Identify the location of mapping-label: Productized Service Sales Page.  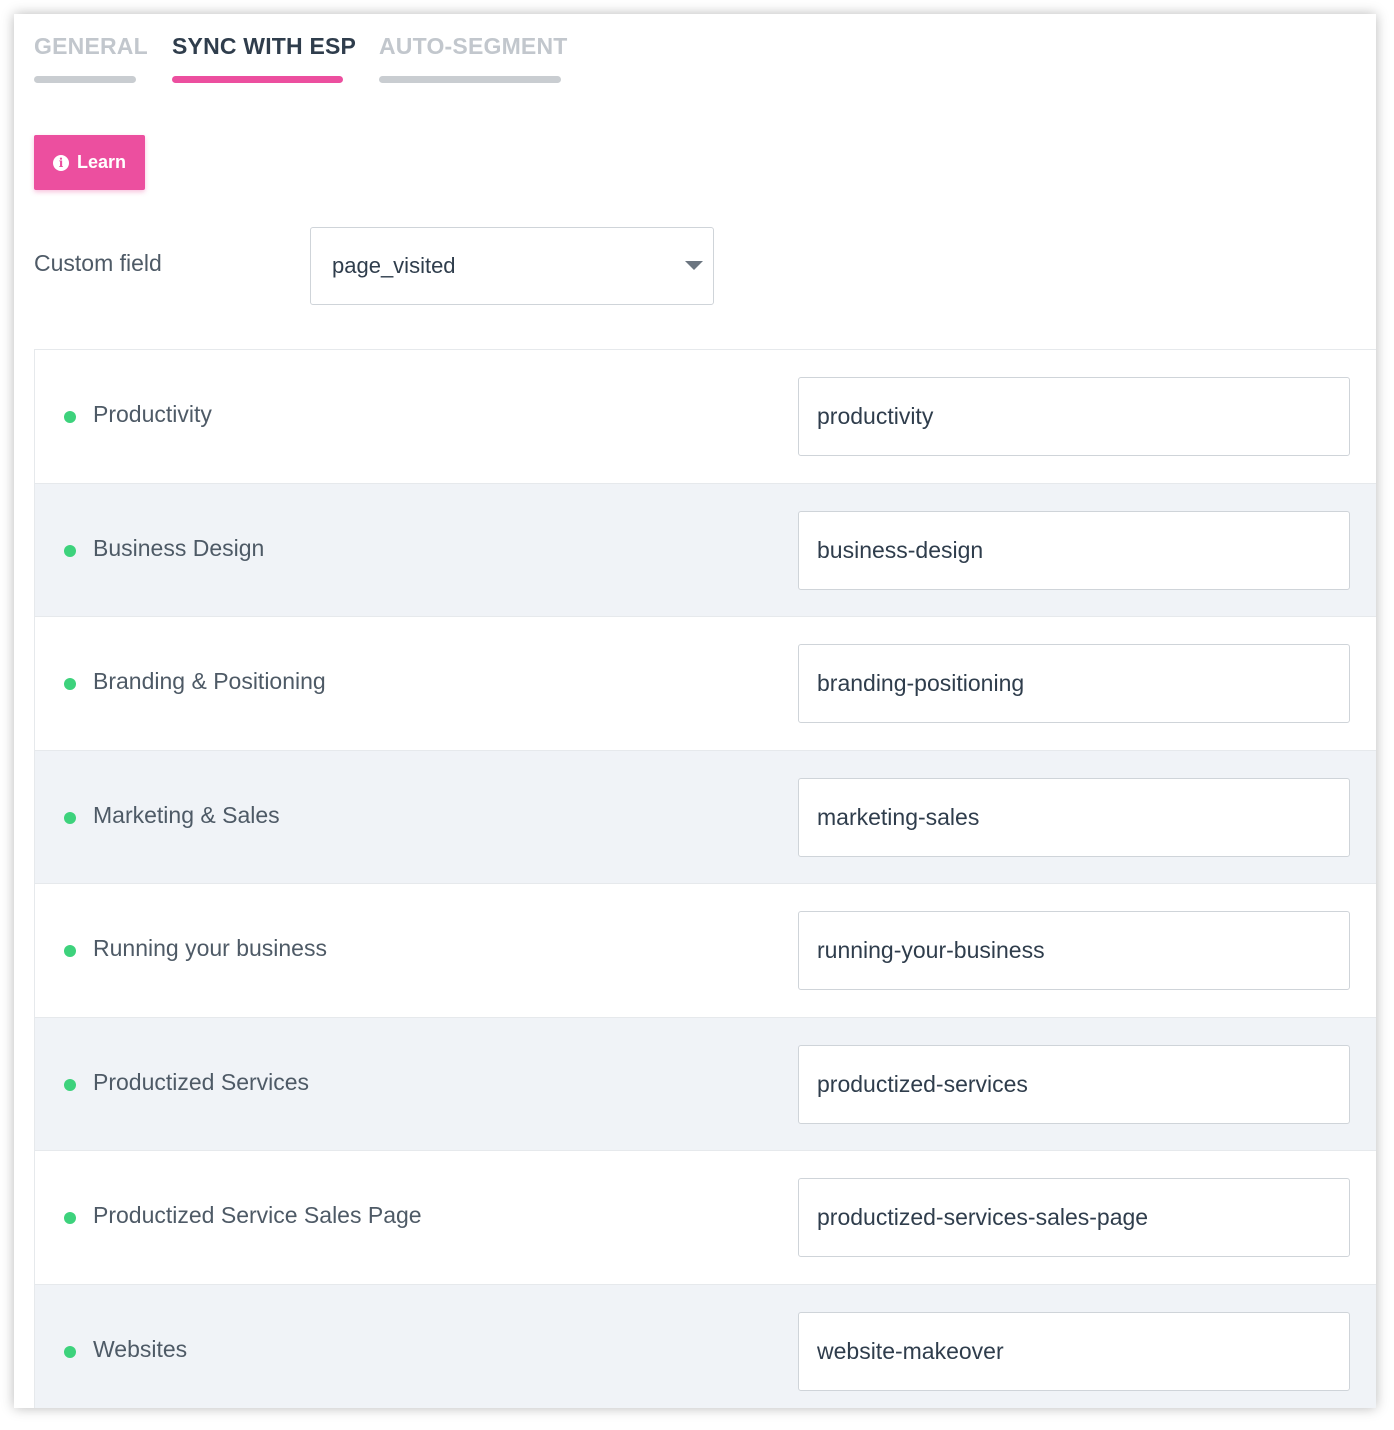
(257, 1215).